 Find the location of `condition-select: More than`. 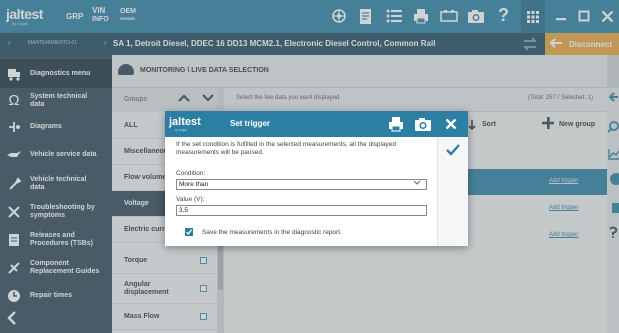

condition-select: More than is located at coordinates (301, 184).